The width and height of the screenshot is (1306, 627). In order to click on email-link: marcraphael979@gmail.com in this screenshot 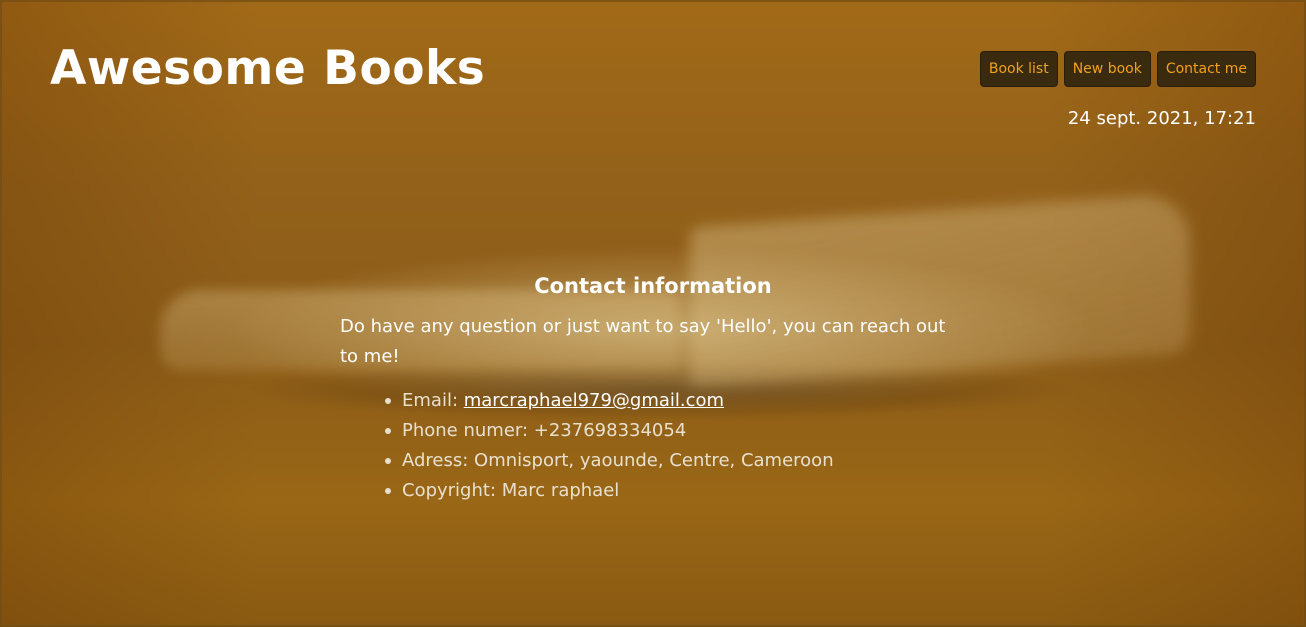, I will do `click(594, 400)`.